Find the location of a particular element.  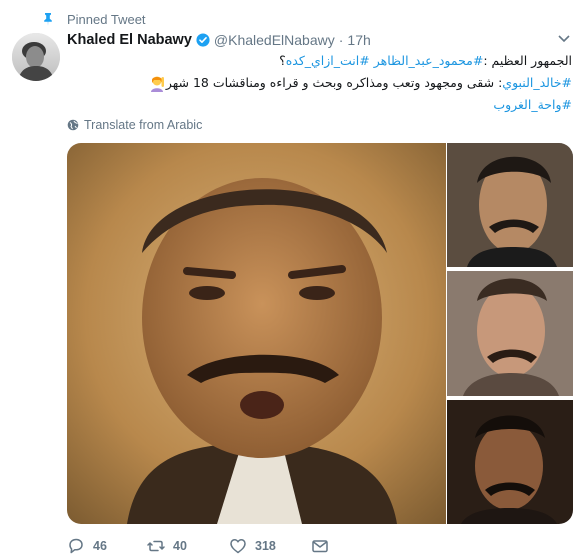

translate-link: Translate from Arabic is located at coordinates (134, 125).